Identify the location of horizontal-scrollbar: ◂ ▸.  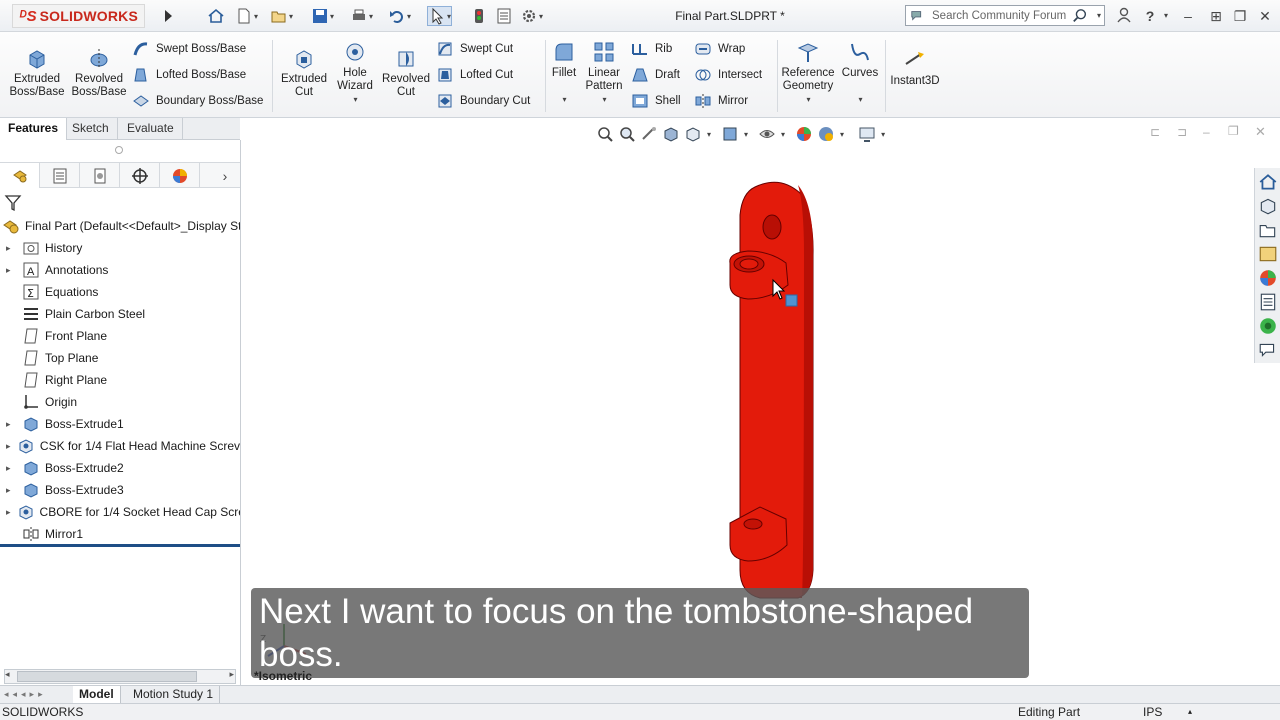
(120, 676).